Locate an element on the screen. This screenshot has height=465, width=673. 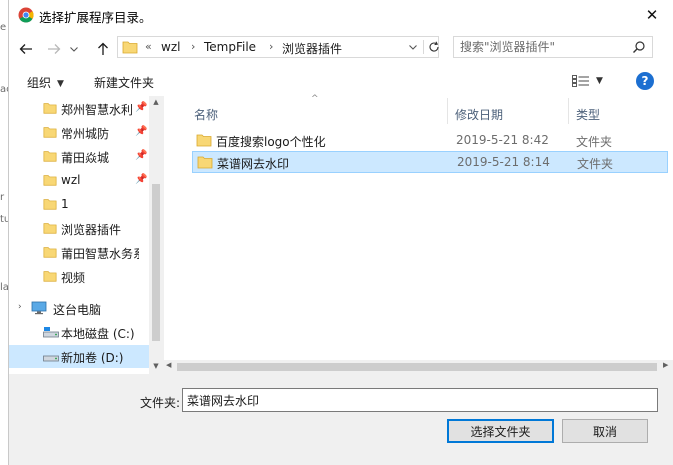
quick-access-item: 常州城防 📌 is located at coordinates (79, 132).